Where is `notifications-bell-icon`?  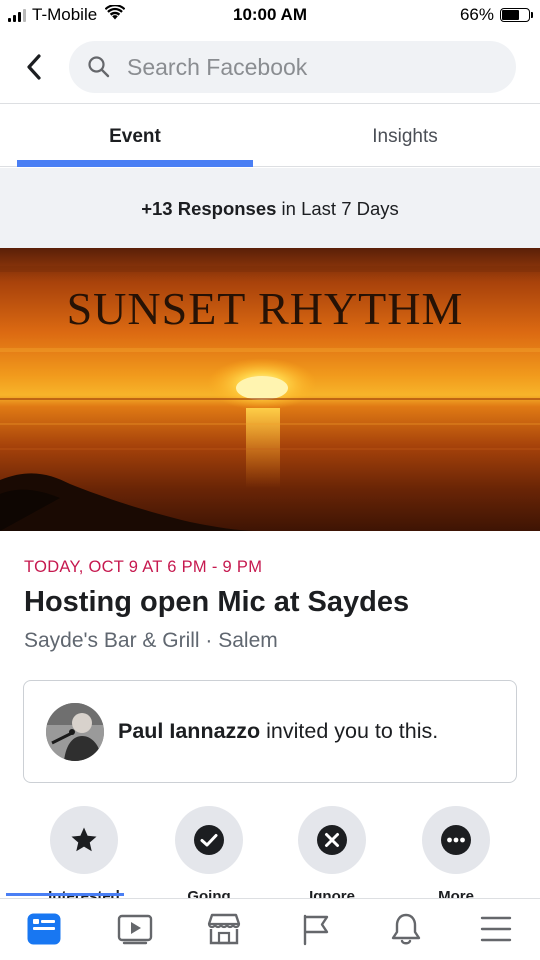
notifications-bell-icon is located at coordinates (406, 929).